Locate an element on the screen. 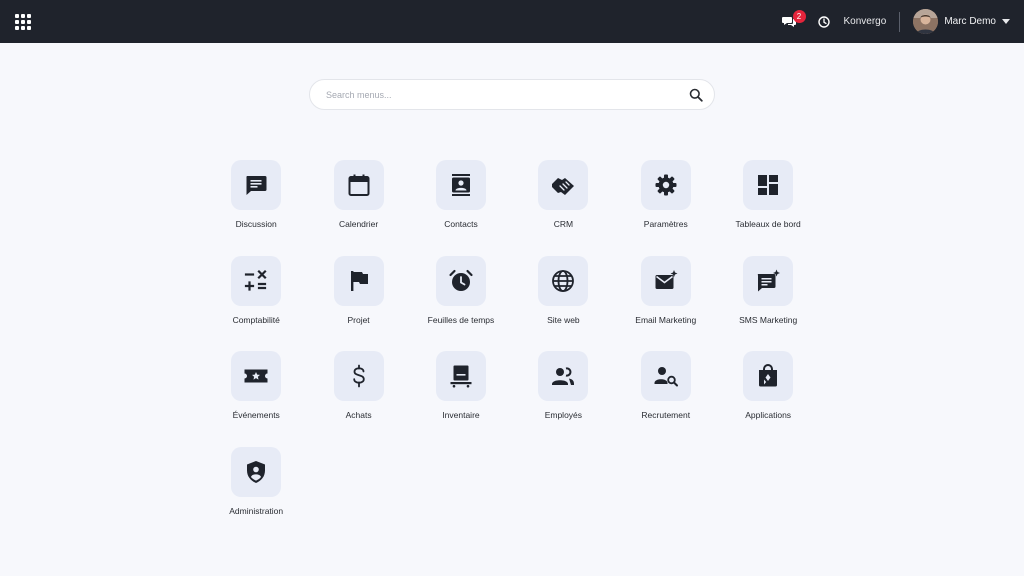  shopping-bag-icon is located at coordinates (768, 375).